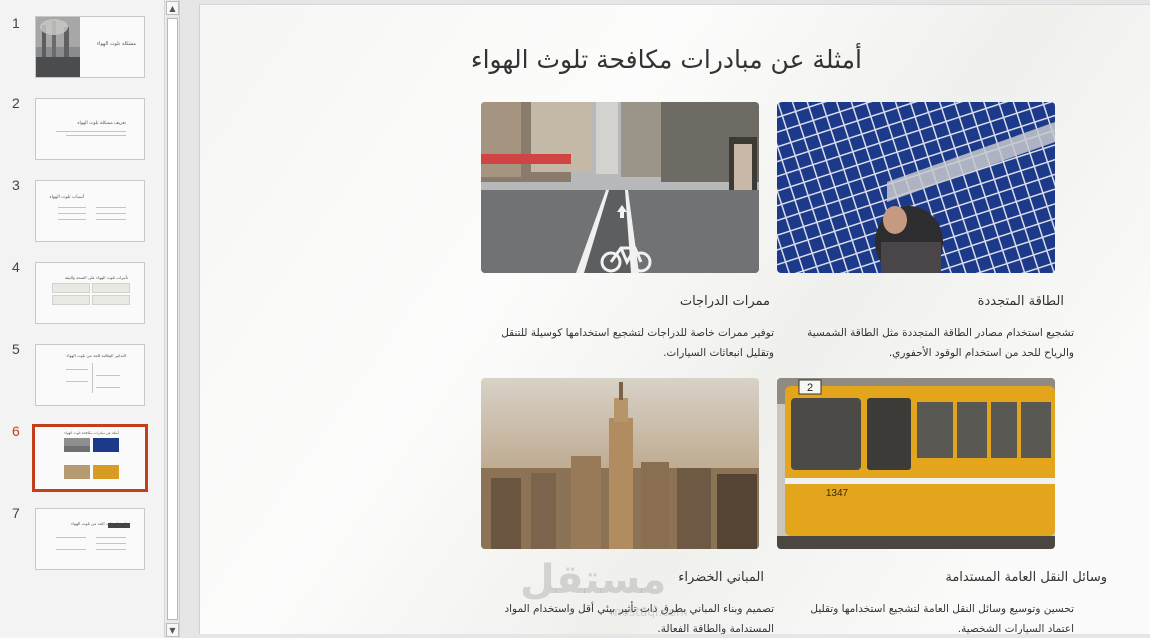 This screenshot has height=638, width=1150. I want to click on skyline-thumbnail-image, so click(77, 472).